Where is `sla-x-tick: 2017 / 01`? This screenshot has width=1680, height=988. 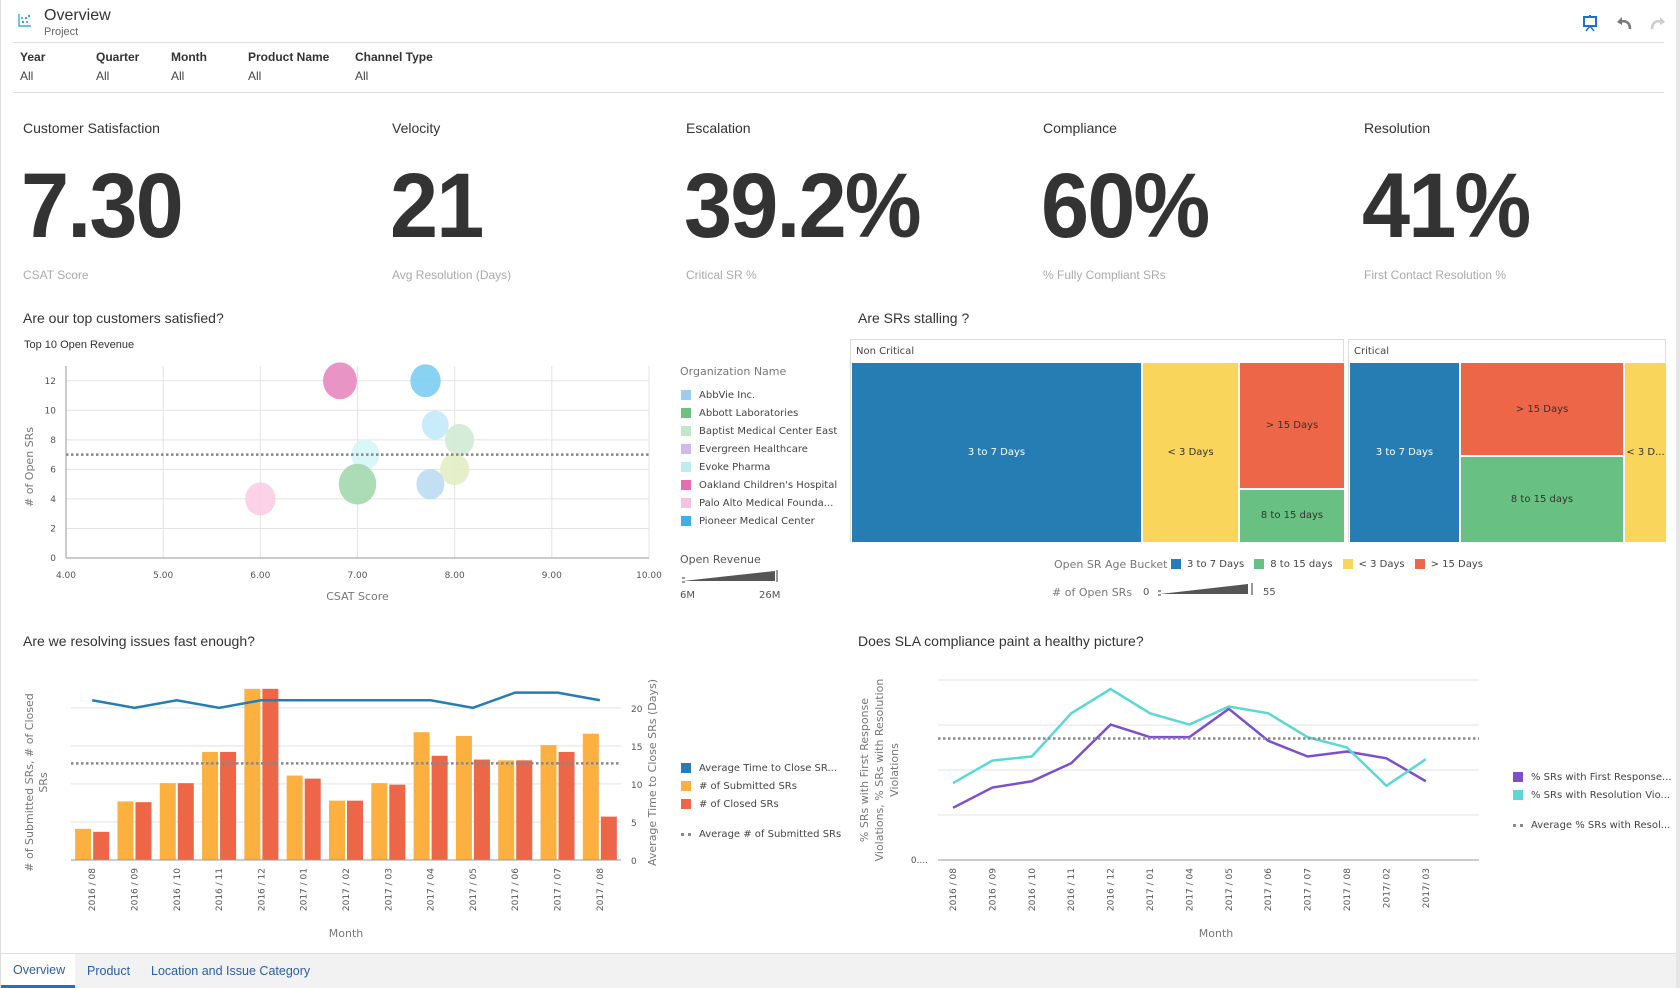 sla-x-tick: 2017 / 01 is located at coordinates (1151, 889).